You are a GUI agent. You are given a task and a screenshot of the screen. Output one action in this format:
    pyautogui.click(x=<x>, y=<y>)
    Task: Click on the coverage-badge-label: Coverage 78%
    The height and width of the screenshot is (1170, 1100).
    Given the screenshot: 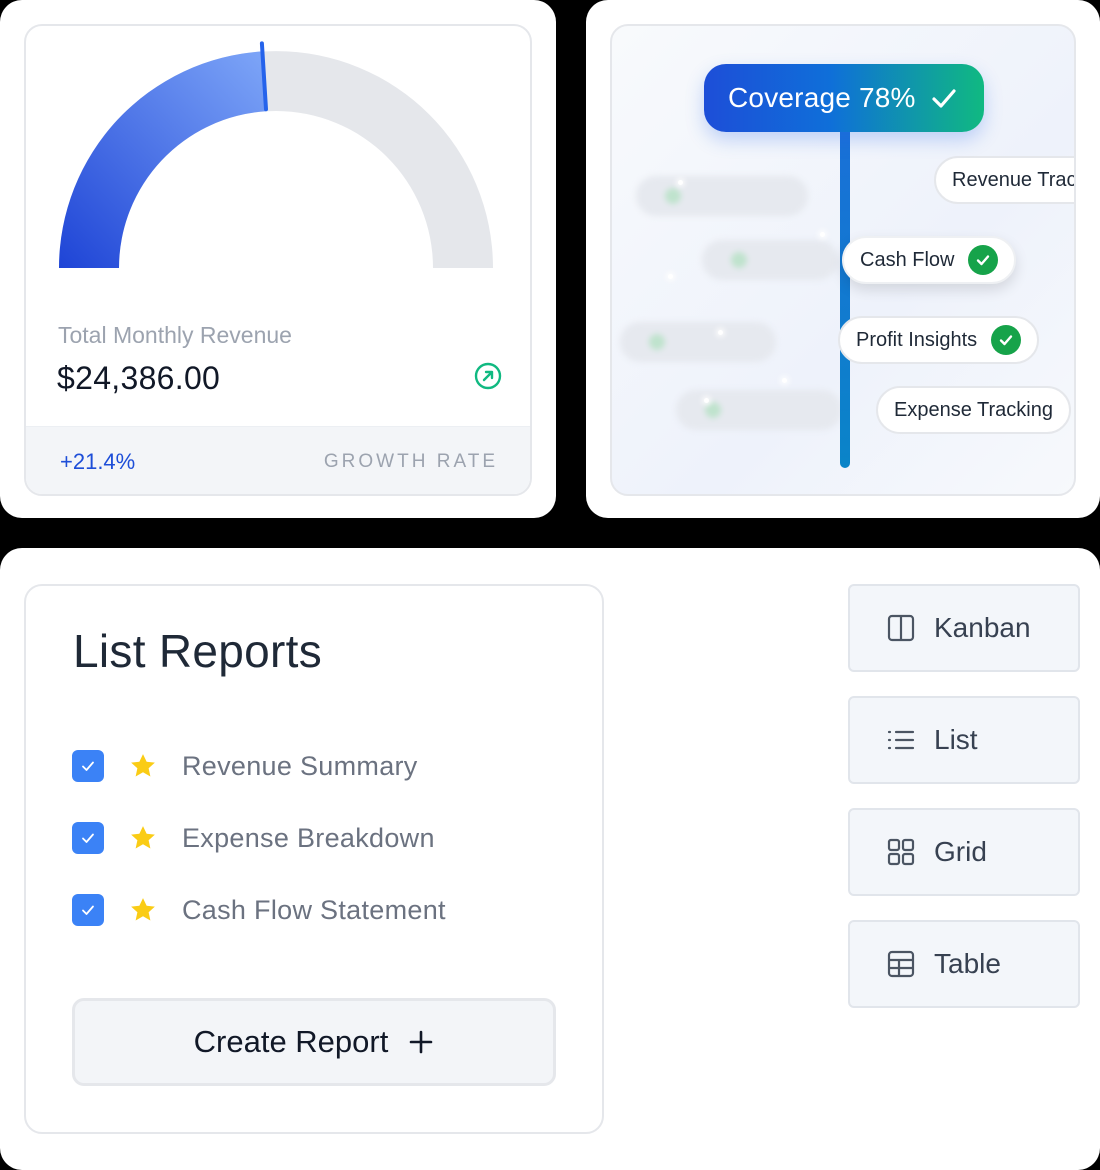 What is the action you would take?
    pyautogui.click(x=822, y=97)
    